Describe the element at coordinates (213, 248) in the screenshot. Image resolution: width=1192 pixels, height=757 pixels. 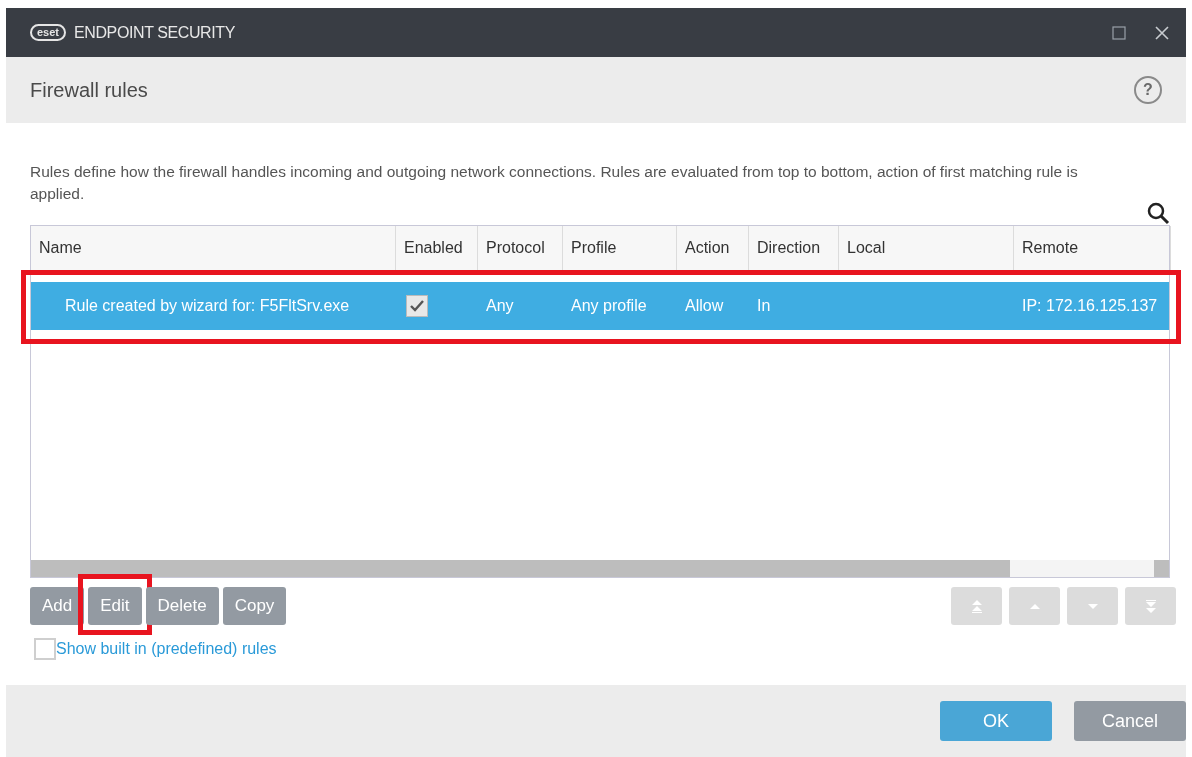
I see `column-header: Name` at that location.